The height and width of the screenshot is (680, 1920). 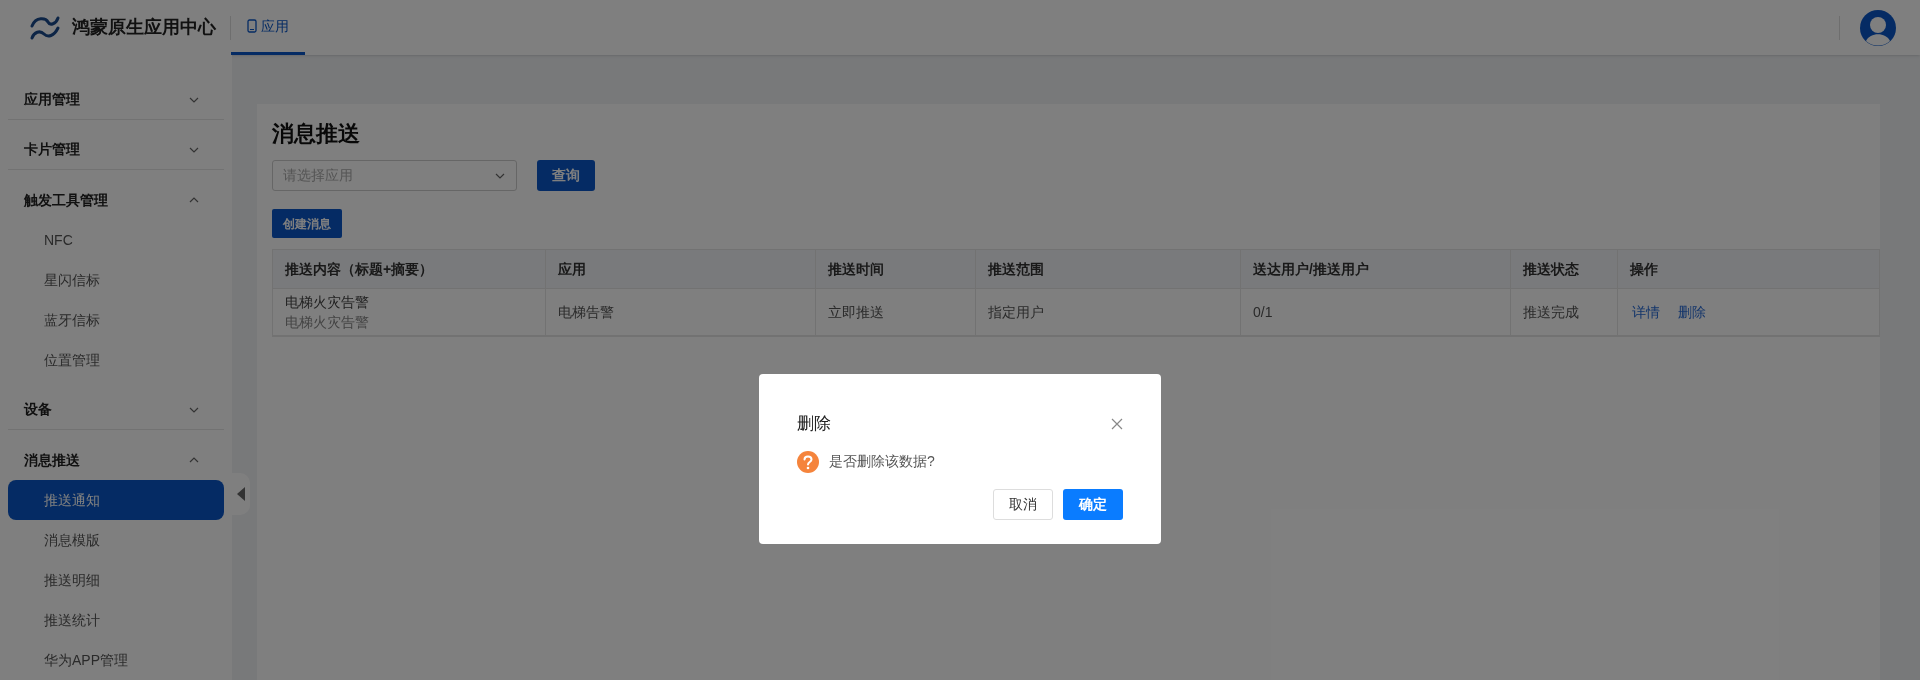 What do you see at coordinates (1376, 312) in the screenshot?
I see `table-cell: 0/1` at bounding box center [1376, 312].